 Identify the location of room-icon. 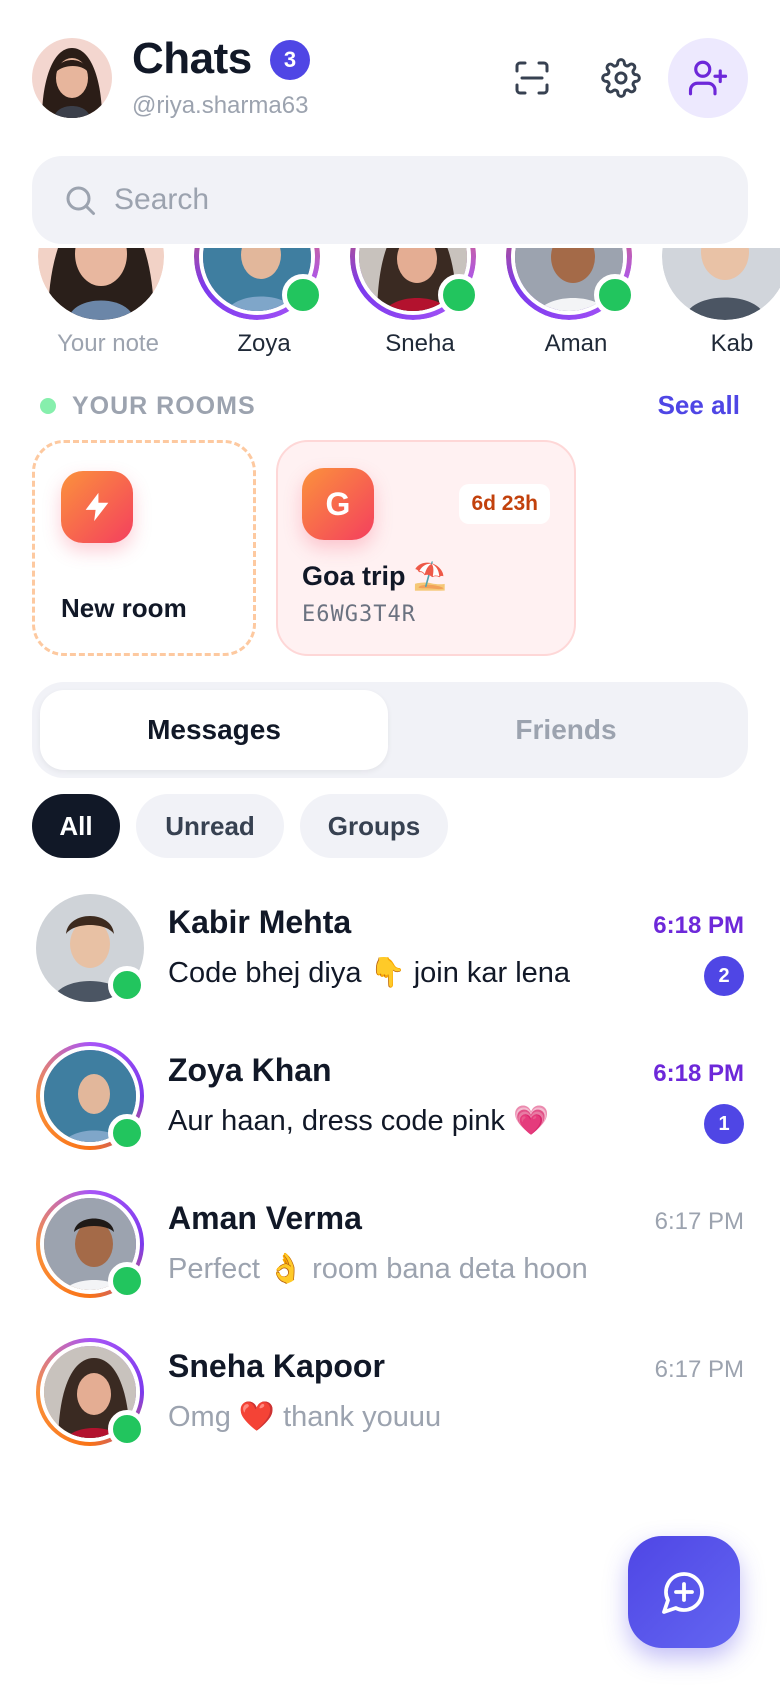
(97, 507).